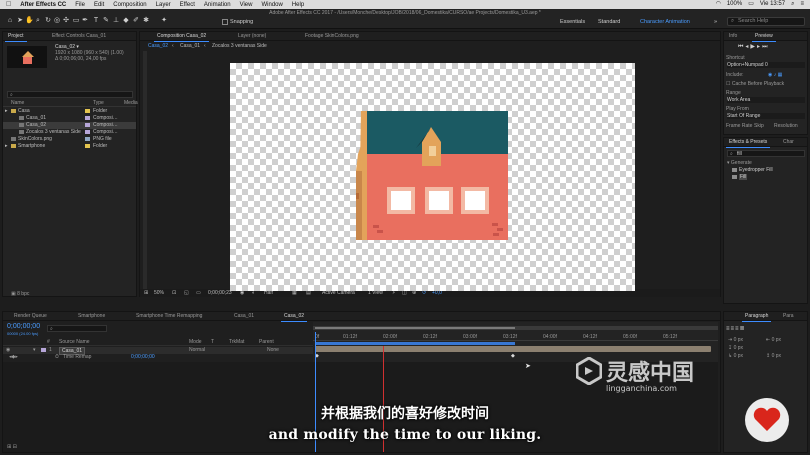 The width and height of the screenshot is (810, 455). I want to click on layer-label-color, so click(43, 350).